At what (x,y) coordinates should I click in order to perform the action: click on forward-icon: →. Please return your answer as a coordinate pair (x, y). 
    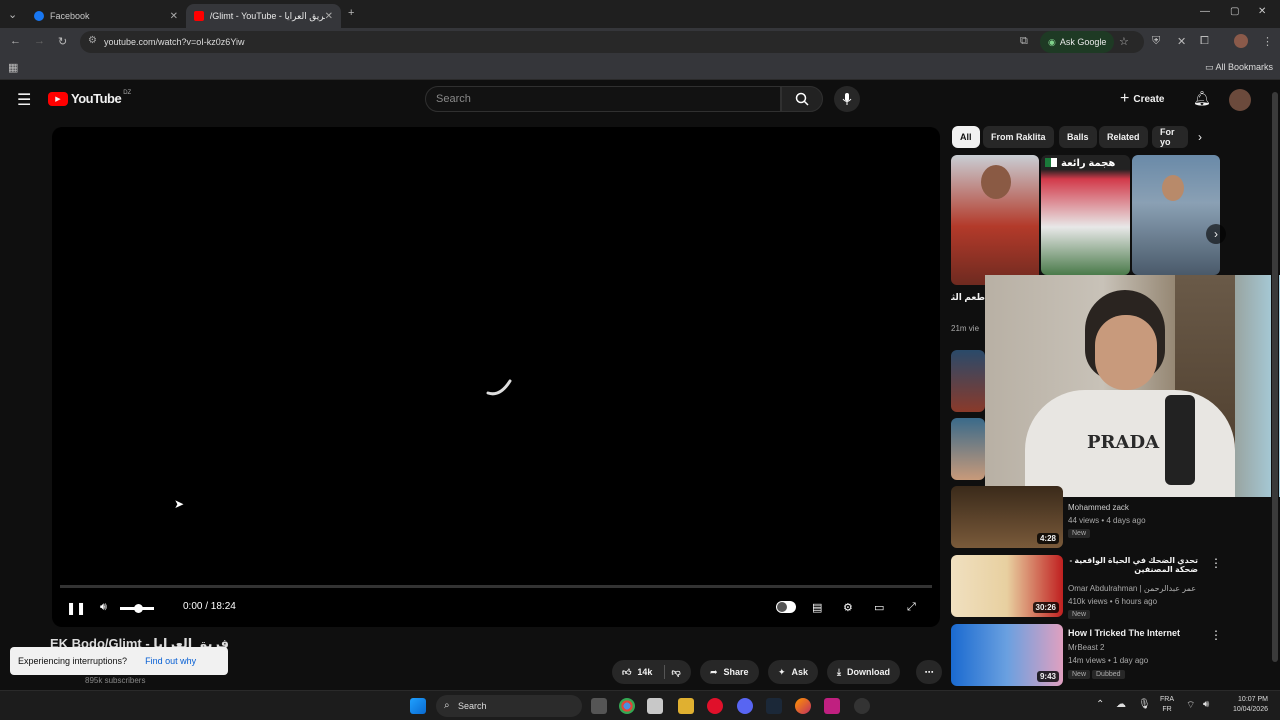
    Looking at the image, I should click on (39, 41).